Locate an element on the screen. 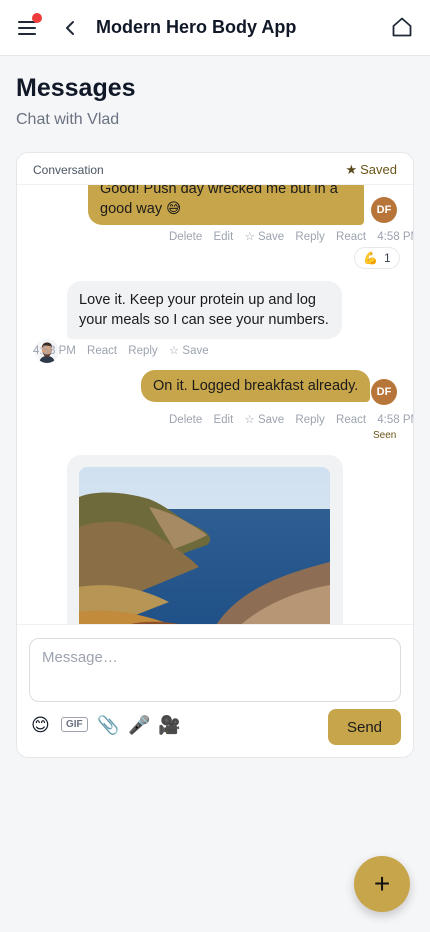 The height and width of the screenshot is (932, 430). add-fab-button: + is located at coordinates (382, 884).